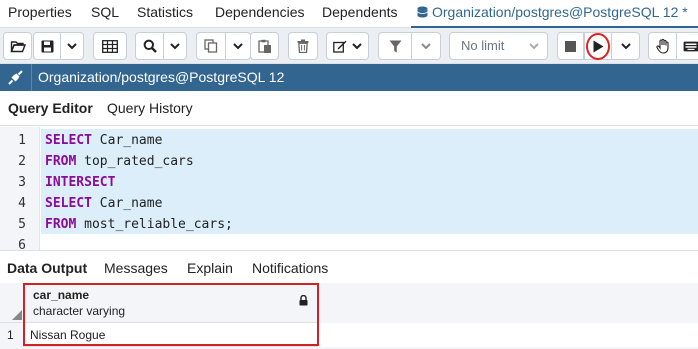 The image size is (698, 349). What do you see at coordinates (40, 12) in the screenshot?
I see `tab-properties: Properties` at bounding box center [40, 12].